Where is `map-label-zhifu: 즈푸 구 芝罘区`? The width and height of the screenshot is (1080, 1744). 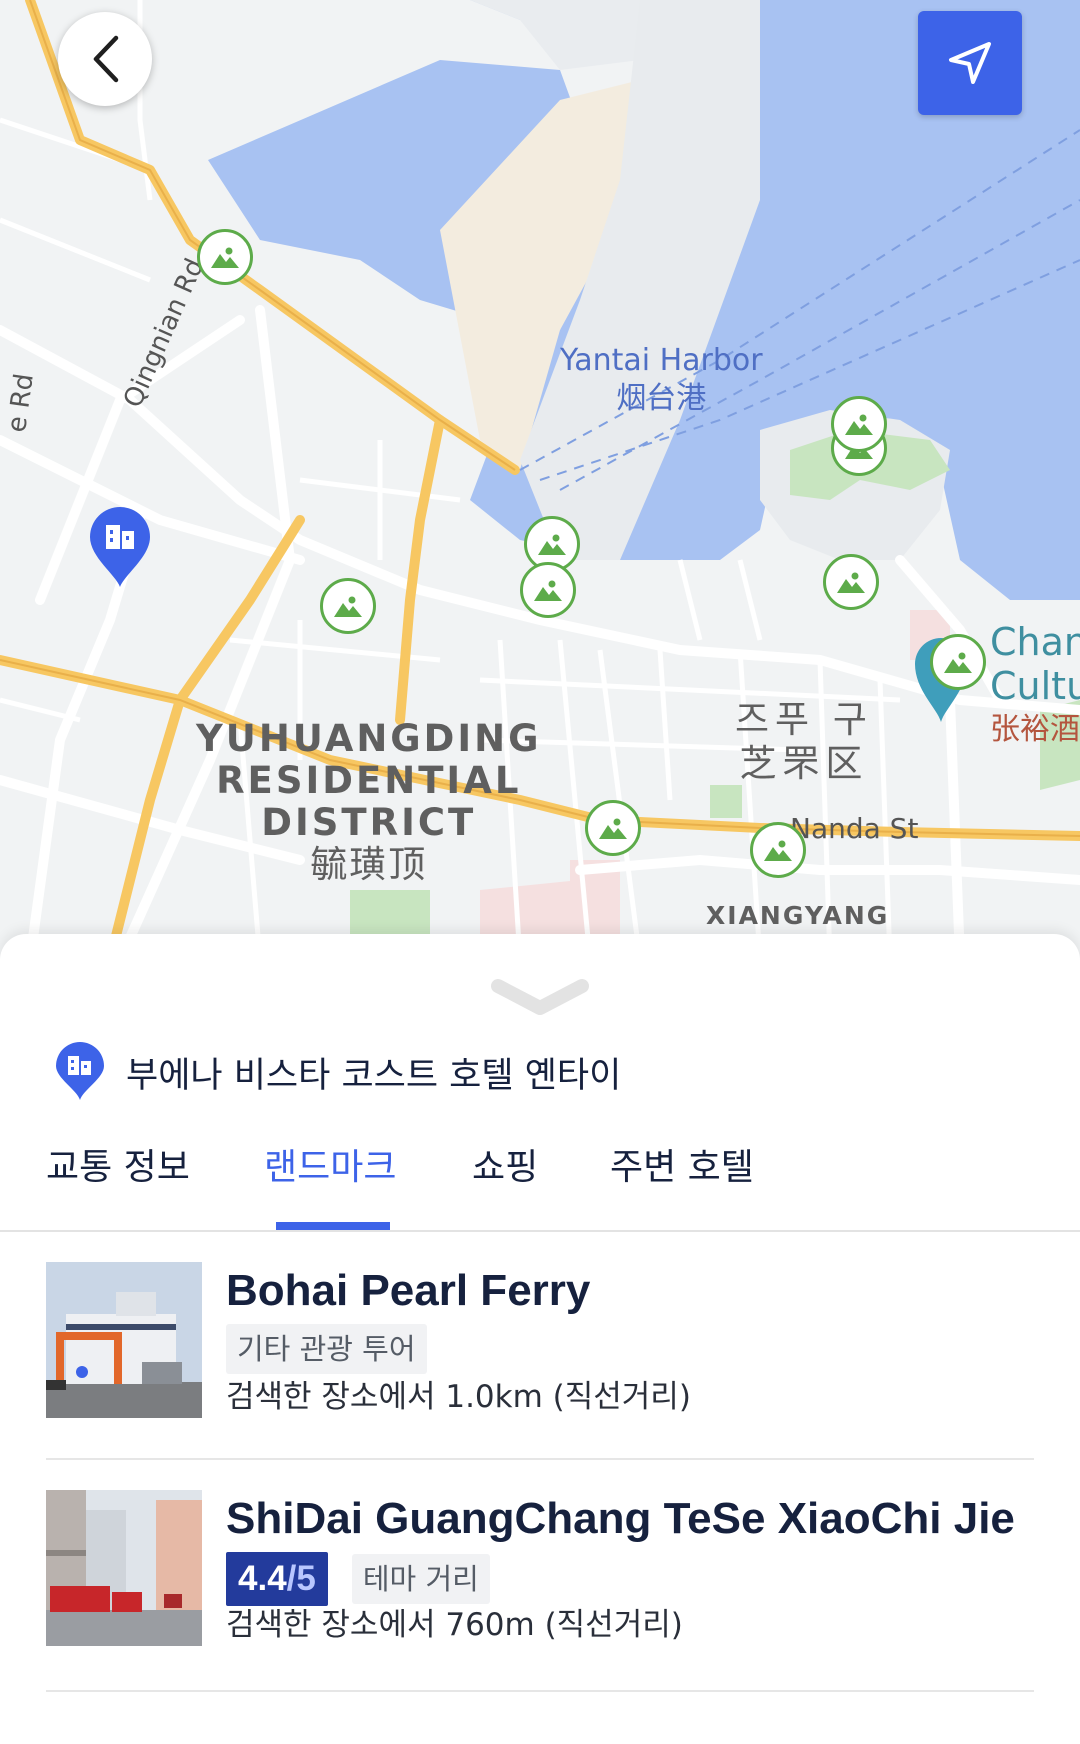 map-label-zhifu: 즈푸 구 芝罘区 is located at coordinates (804, 741).